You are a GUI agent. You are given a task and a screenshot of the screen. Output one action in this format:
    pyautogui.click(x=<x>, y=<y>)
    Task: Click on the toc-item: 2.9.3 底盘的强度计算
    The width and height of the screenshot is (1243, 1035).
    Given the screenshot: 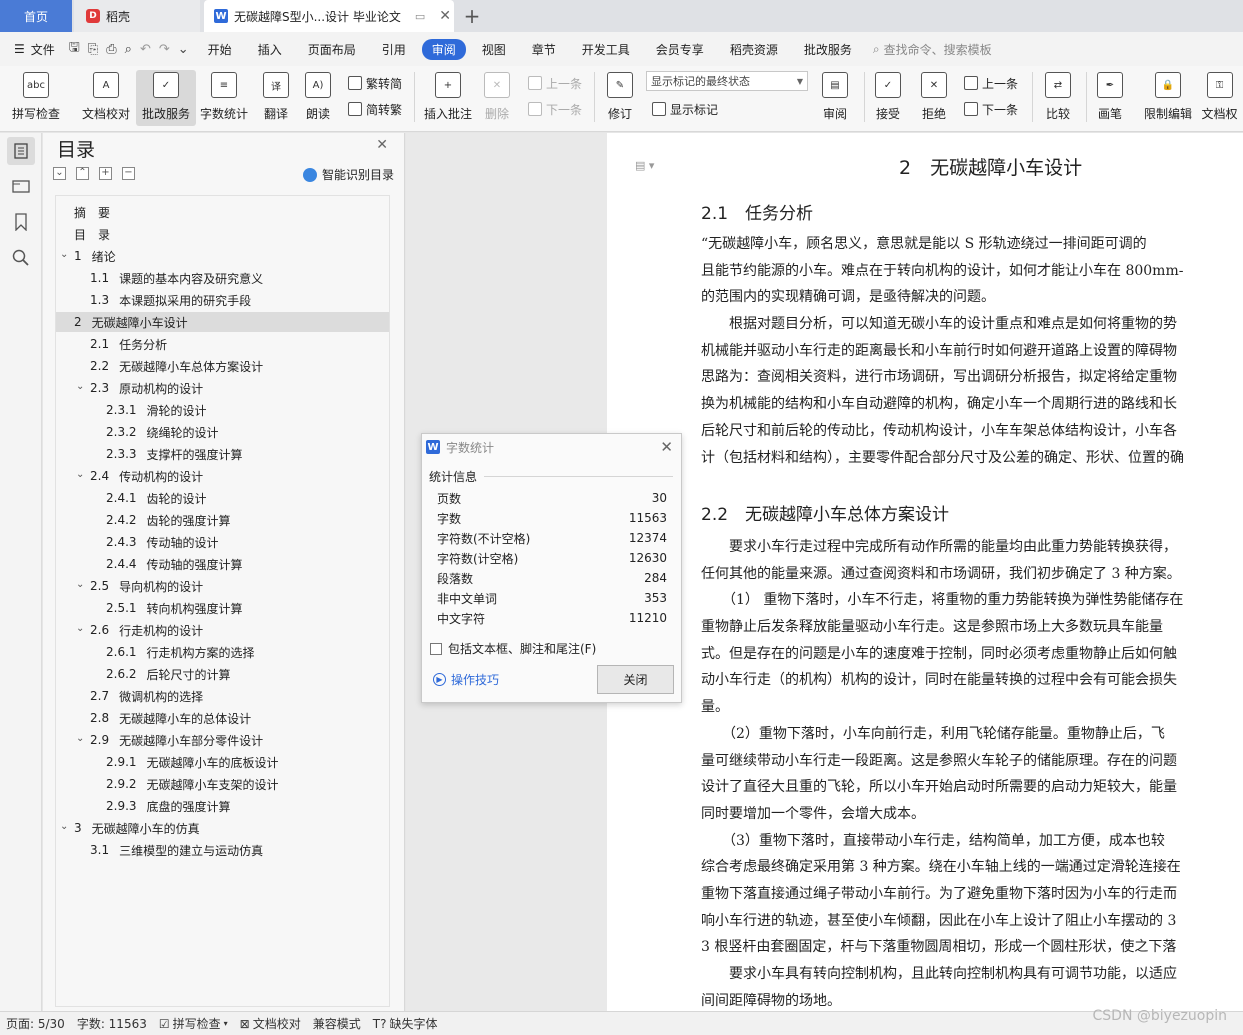 What is the action you would take?
    pyautogui.click(x=168, y=806)
    